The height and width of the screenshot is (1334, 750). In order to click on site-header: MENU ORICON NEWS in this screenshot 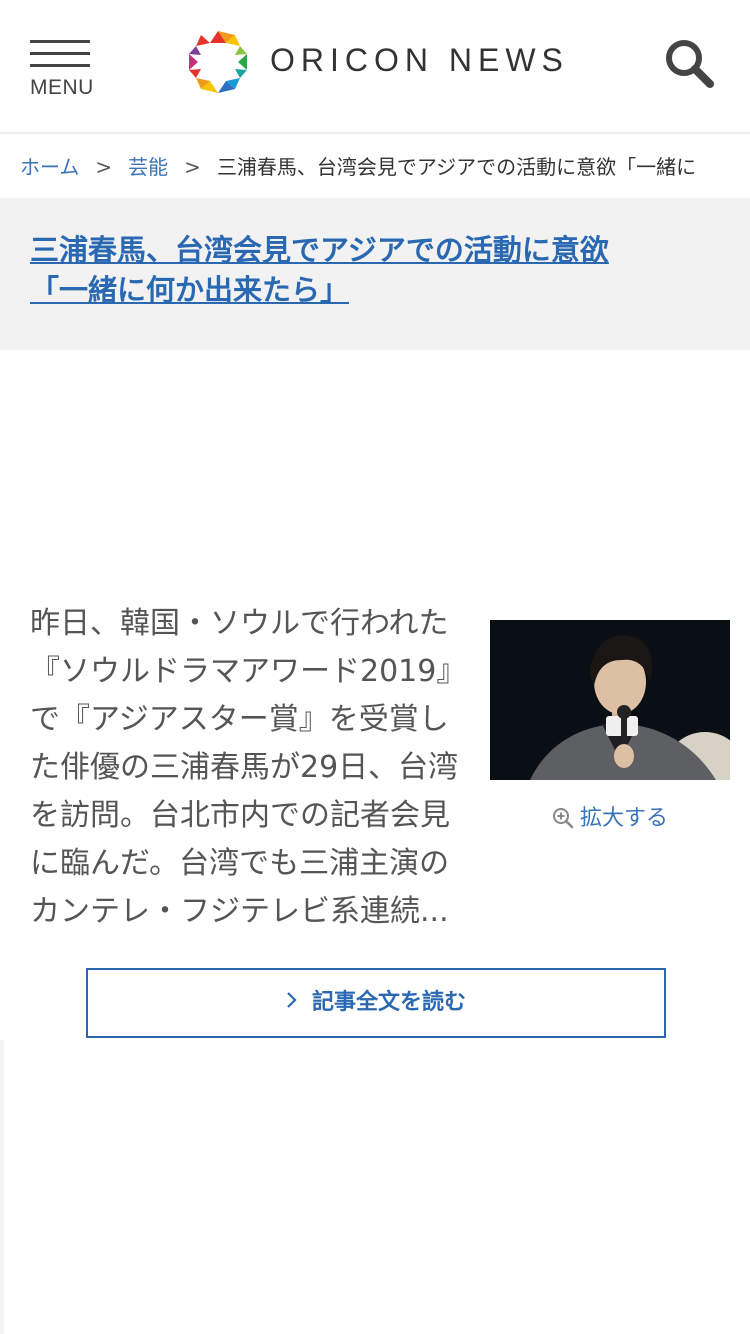, I will do `click(375, 67)`.